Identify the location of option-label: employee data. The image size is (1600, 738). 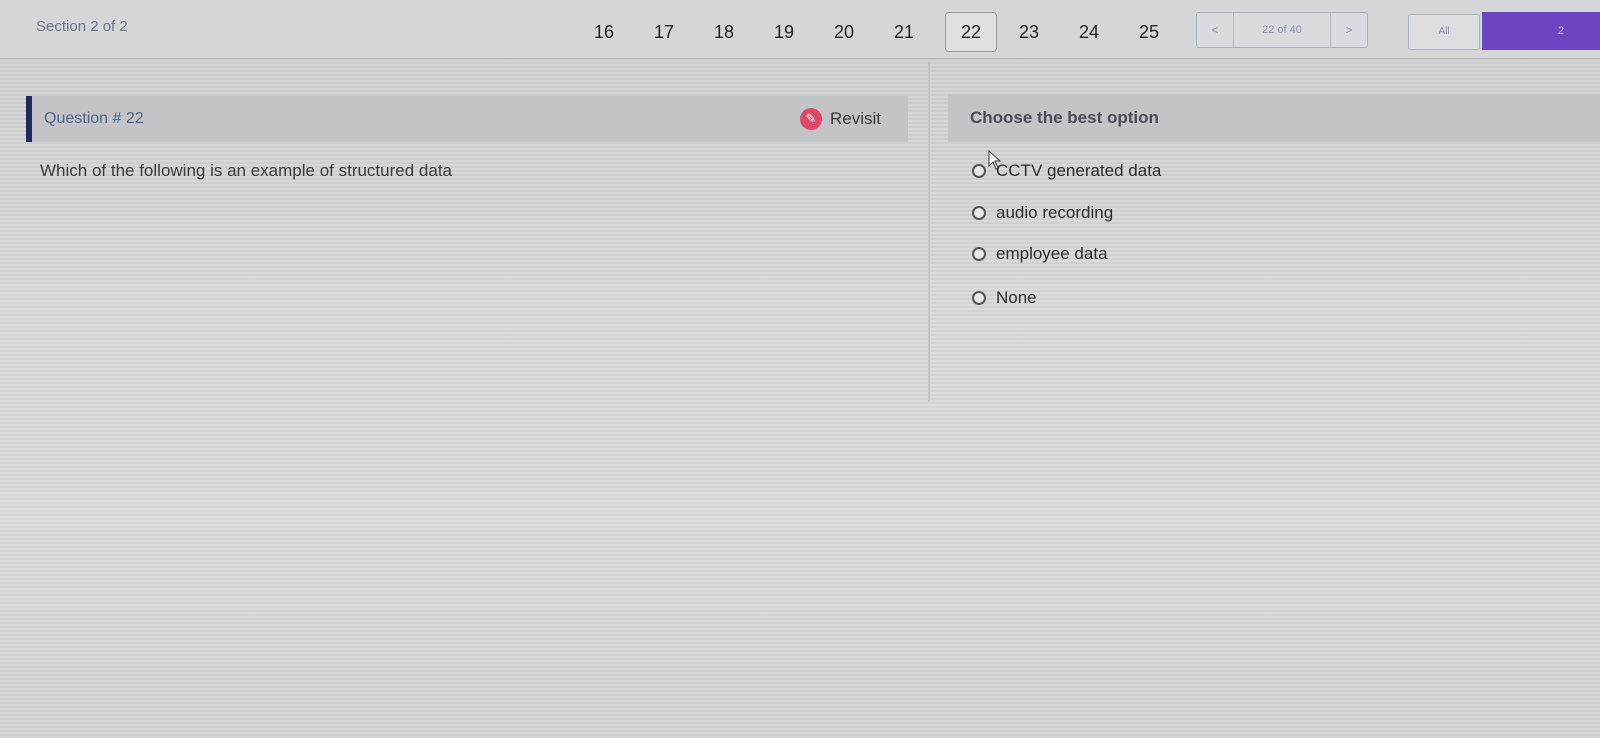
(1052, 253).